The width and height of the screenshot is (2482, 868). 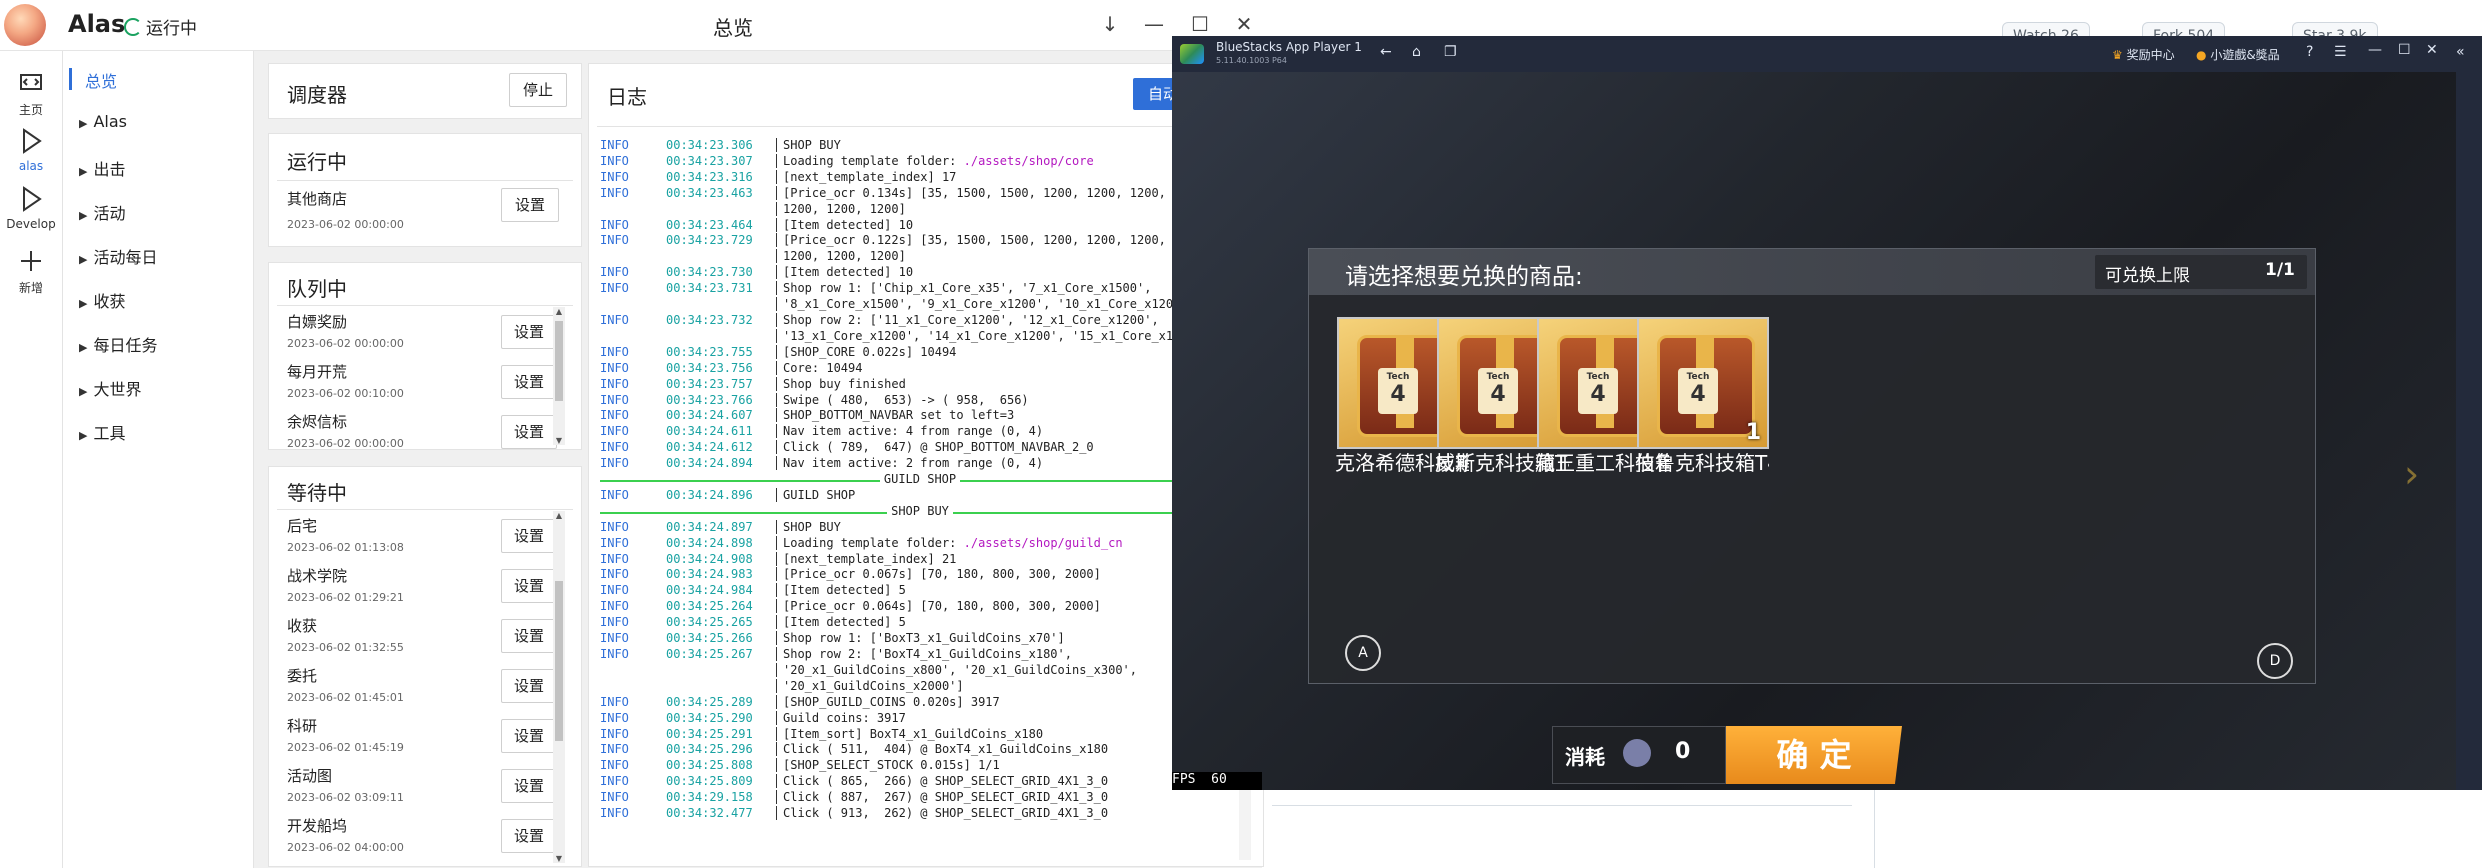 I want to click on log-separator: SHOP BUY, so click(x=920, y=511).